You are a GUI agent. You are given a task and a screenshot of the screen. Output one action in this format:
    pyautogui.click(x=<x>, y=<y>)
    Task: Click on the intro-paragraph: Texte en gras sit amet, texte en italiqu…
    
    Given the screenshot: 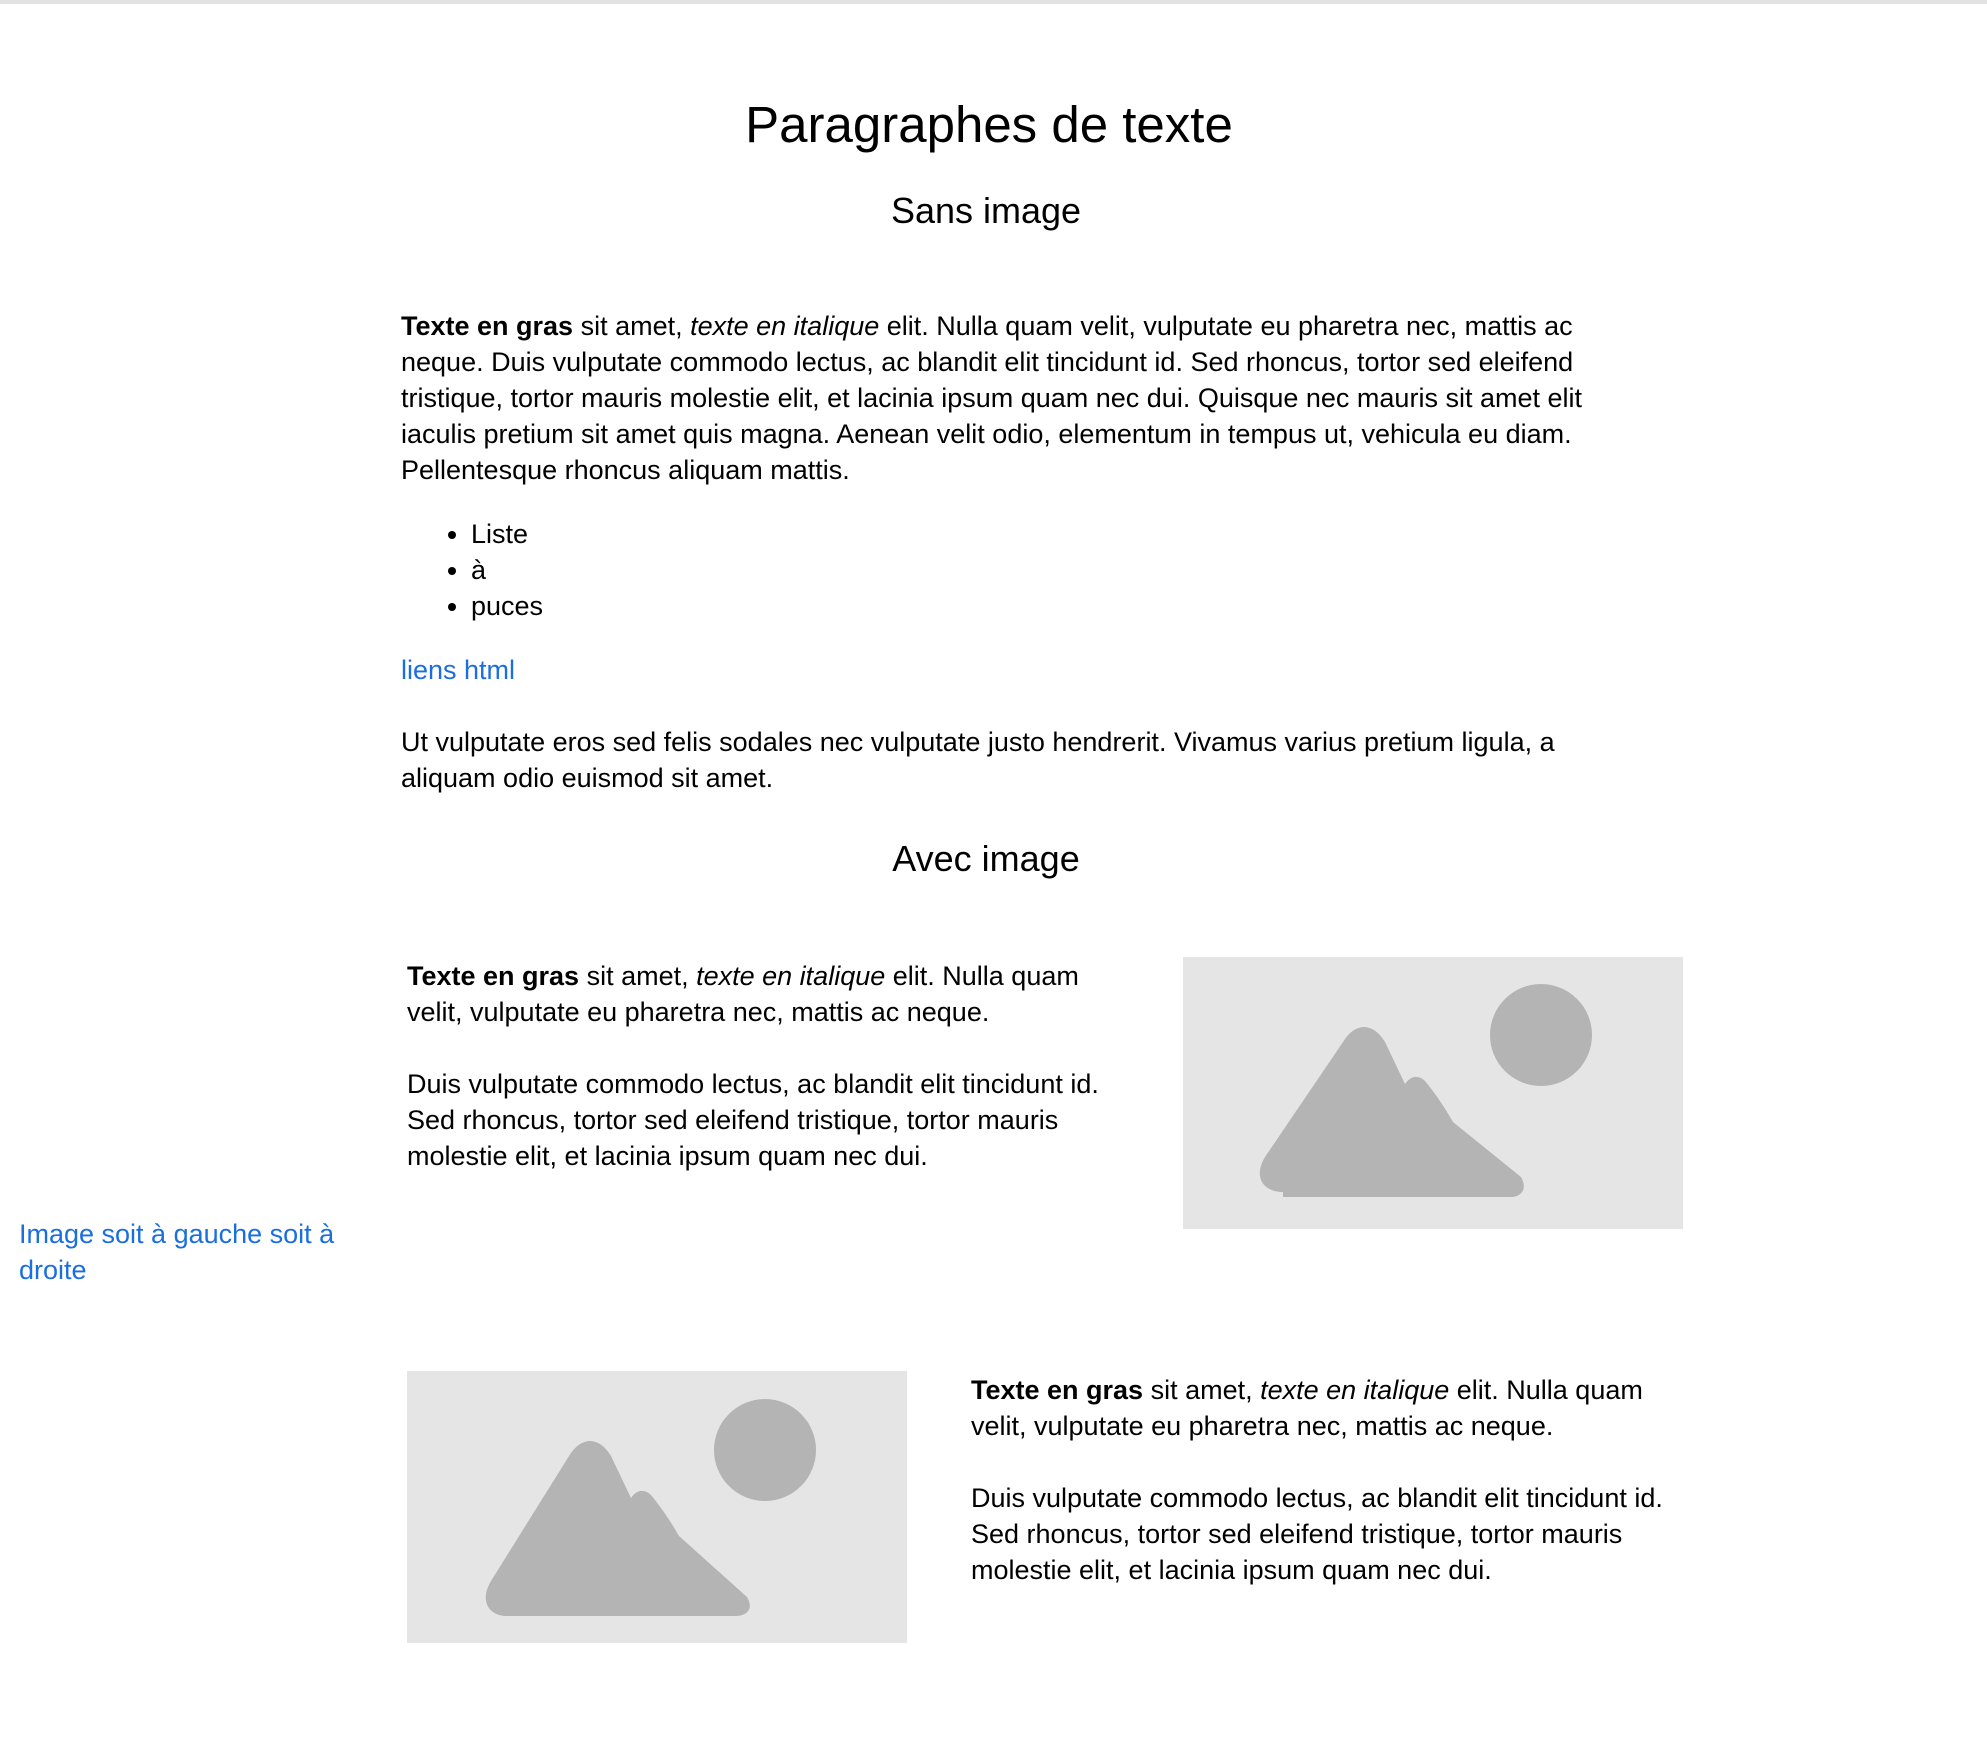 What is the action you would take?
    pyautogui.click(x=996, y=398)
    